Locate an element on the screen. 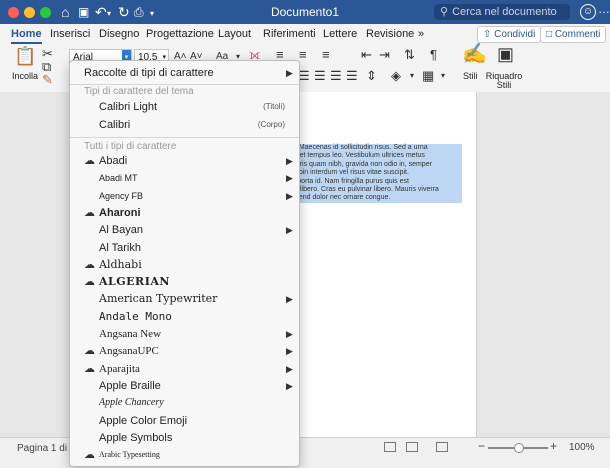 This screenshot has width=610, height=468. comments-button: □ Commenti is located at coordinates (573, 34).